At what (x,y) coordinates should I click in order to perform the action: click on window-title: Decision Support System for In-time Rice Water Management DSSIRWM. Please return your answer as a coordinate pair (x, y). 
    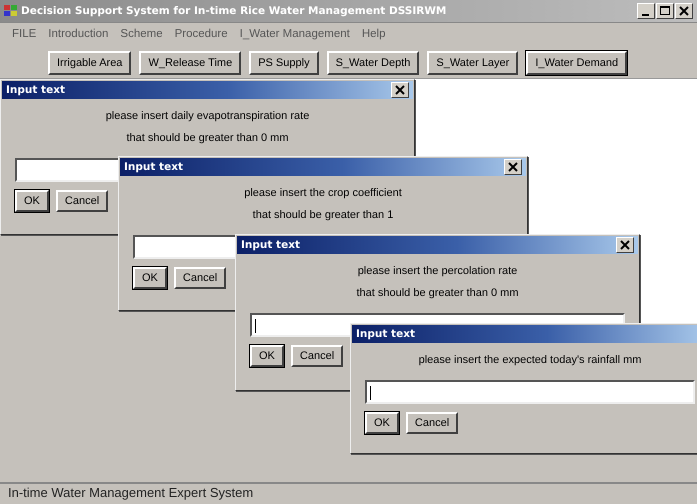
    Looking at the image, I should click on (234, 11).